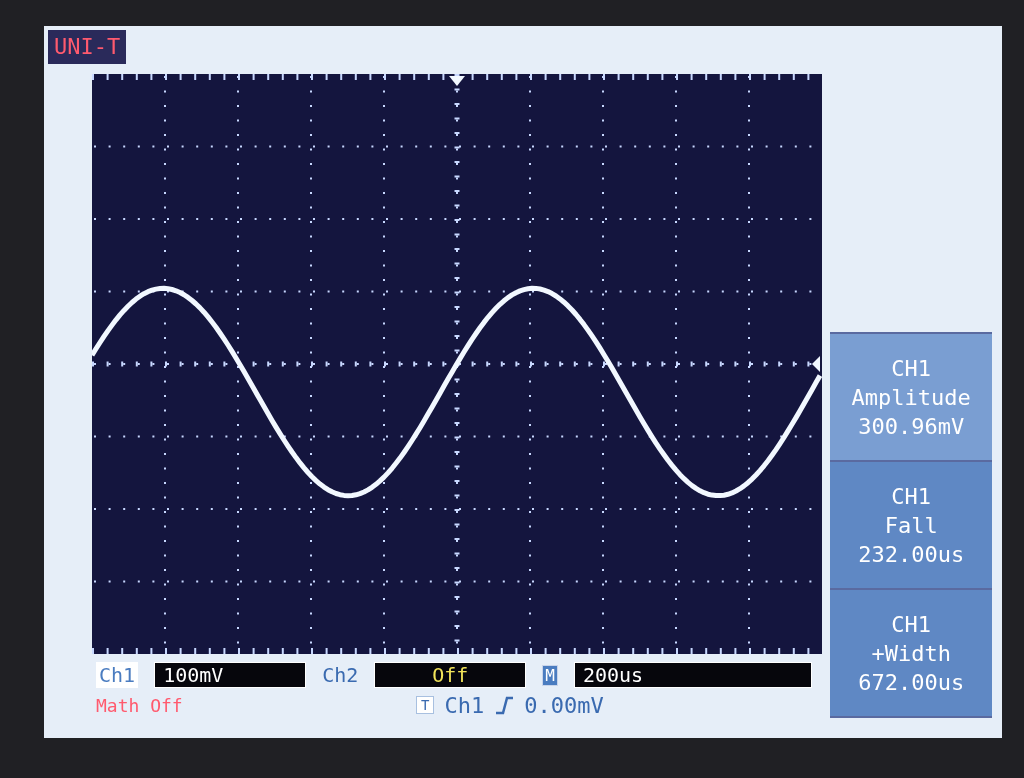 The image size is (1024, 778). I want to click on measurement-name: Fall, so click(911, 525).